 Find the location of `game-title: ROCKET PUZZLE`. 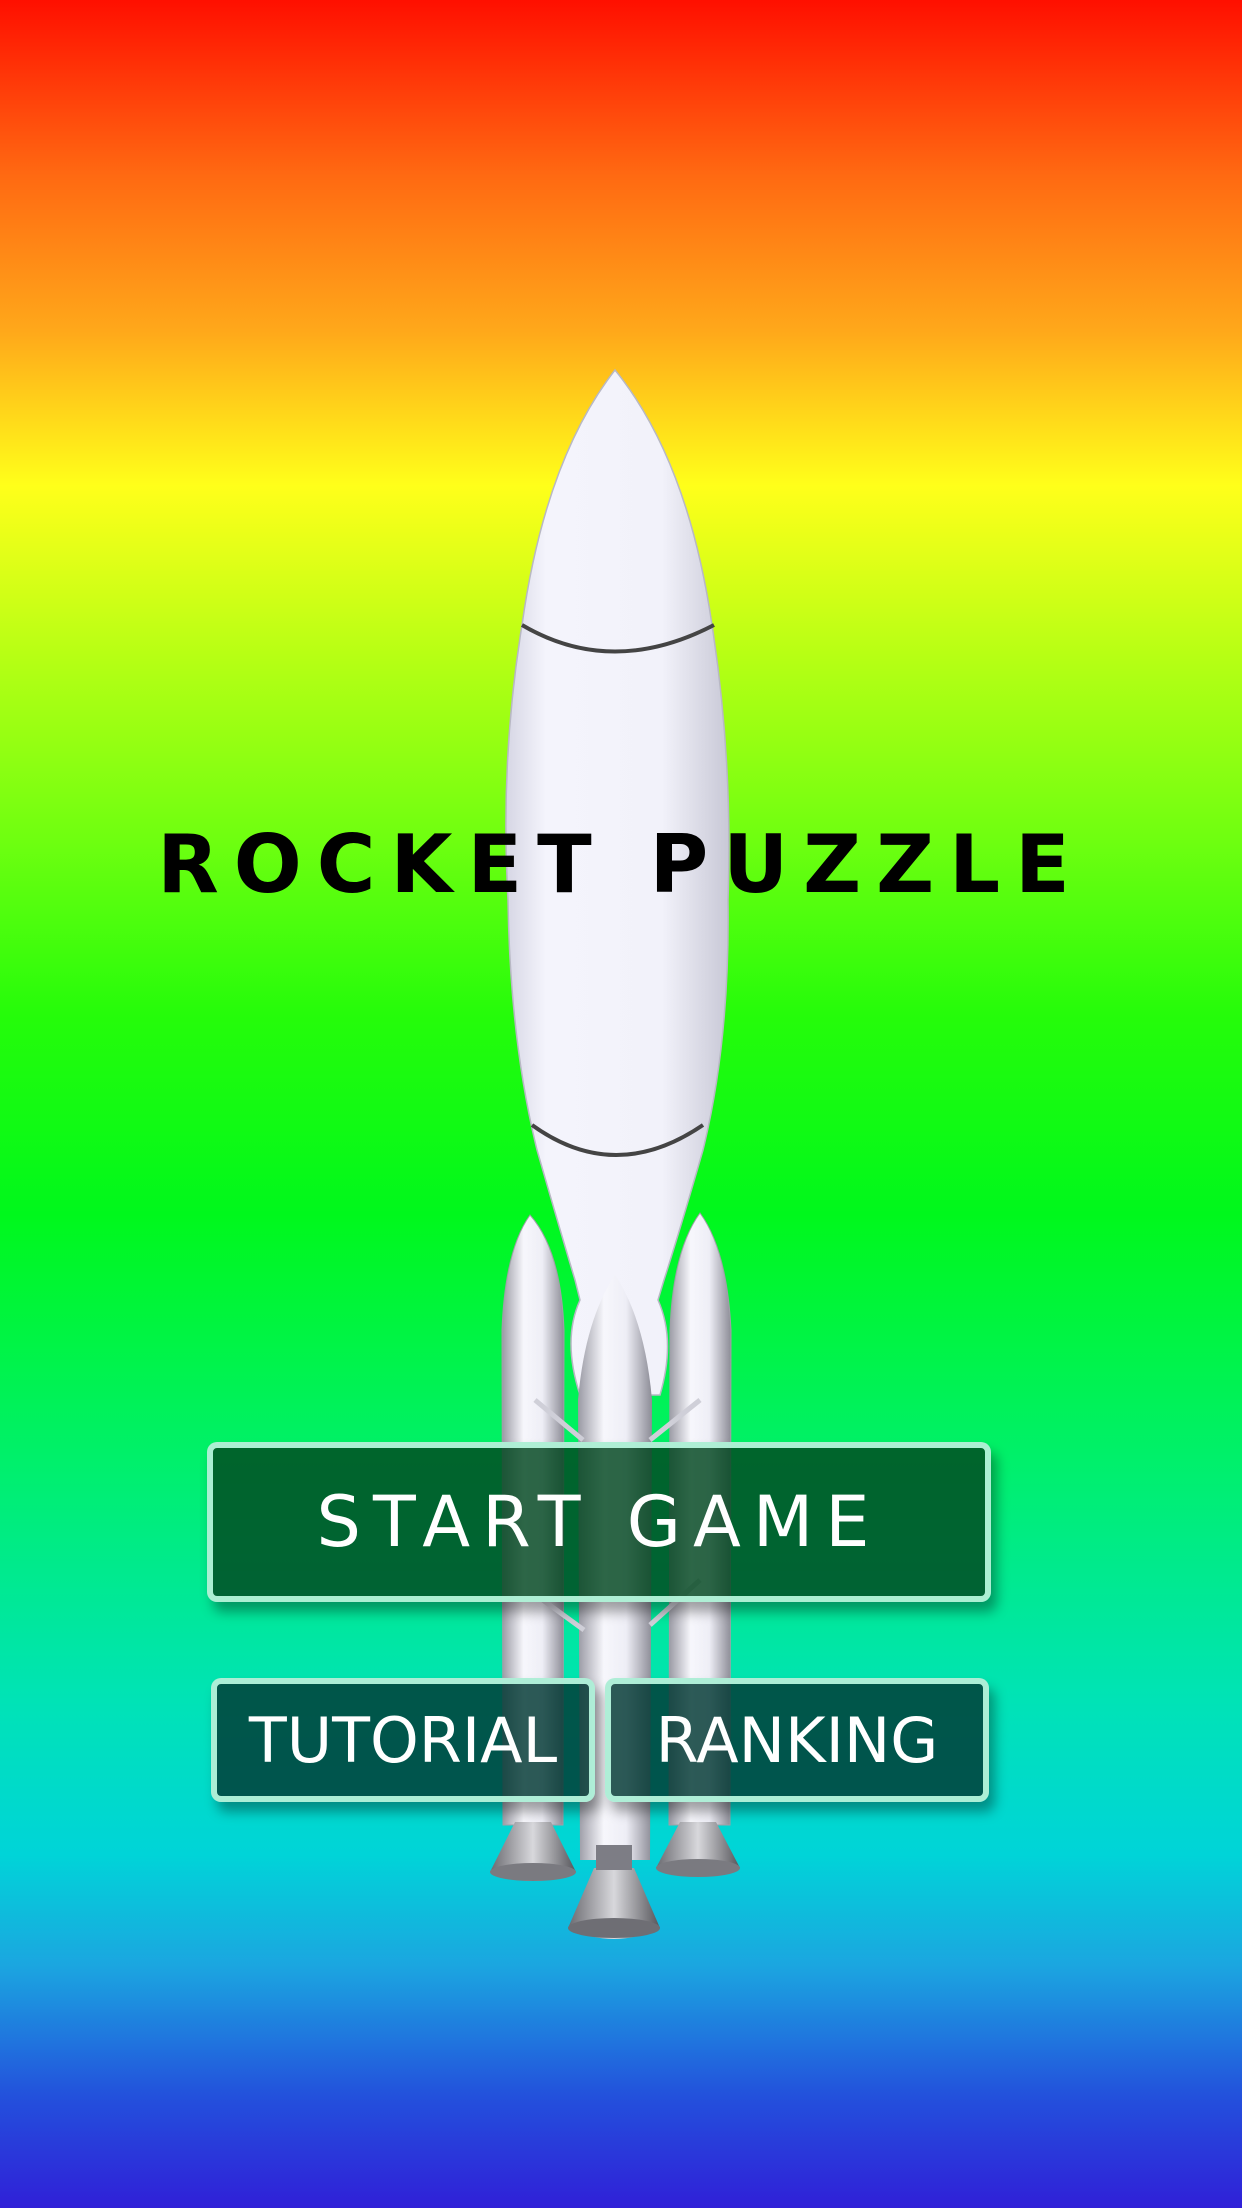

game-title: ROCKET PUZZLE is located at coordinates (621, 864).